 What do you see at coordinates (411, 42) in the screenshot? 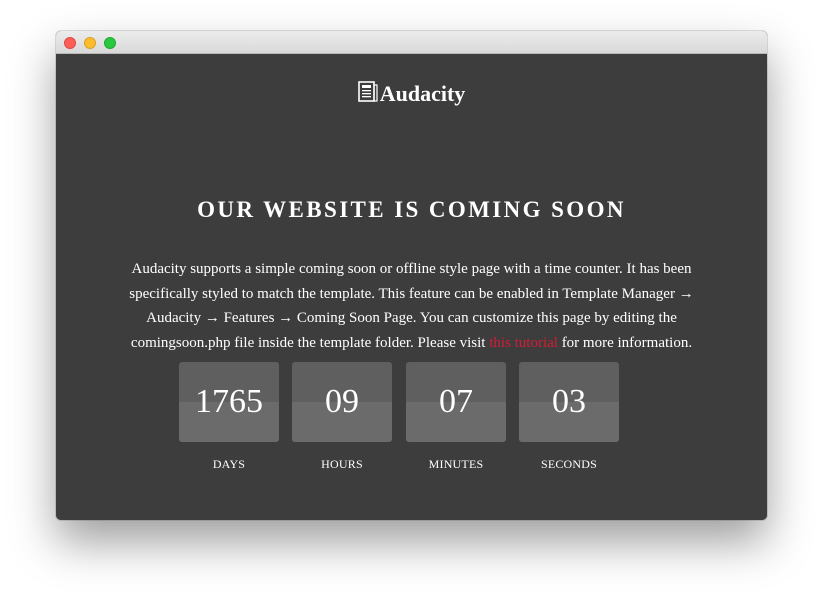
I see `window-titlebar` at bounding box center [411, 42].